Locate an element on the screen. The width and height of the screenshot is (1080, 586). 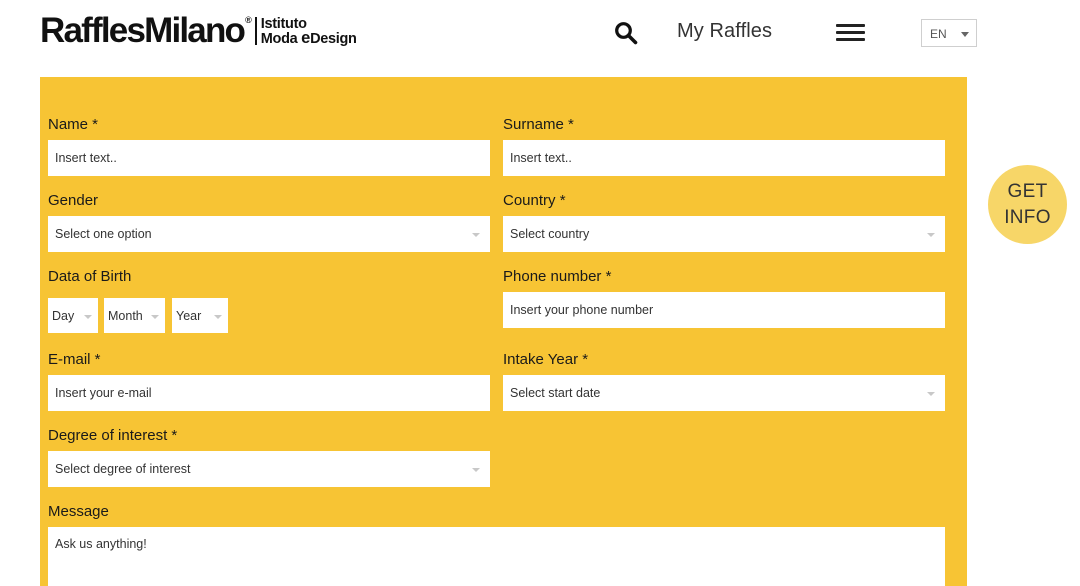
degree-label: Degree of interest * is located at coordinates (113, 435).